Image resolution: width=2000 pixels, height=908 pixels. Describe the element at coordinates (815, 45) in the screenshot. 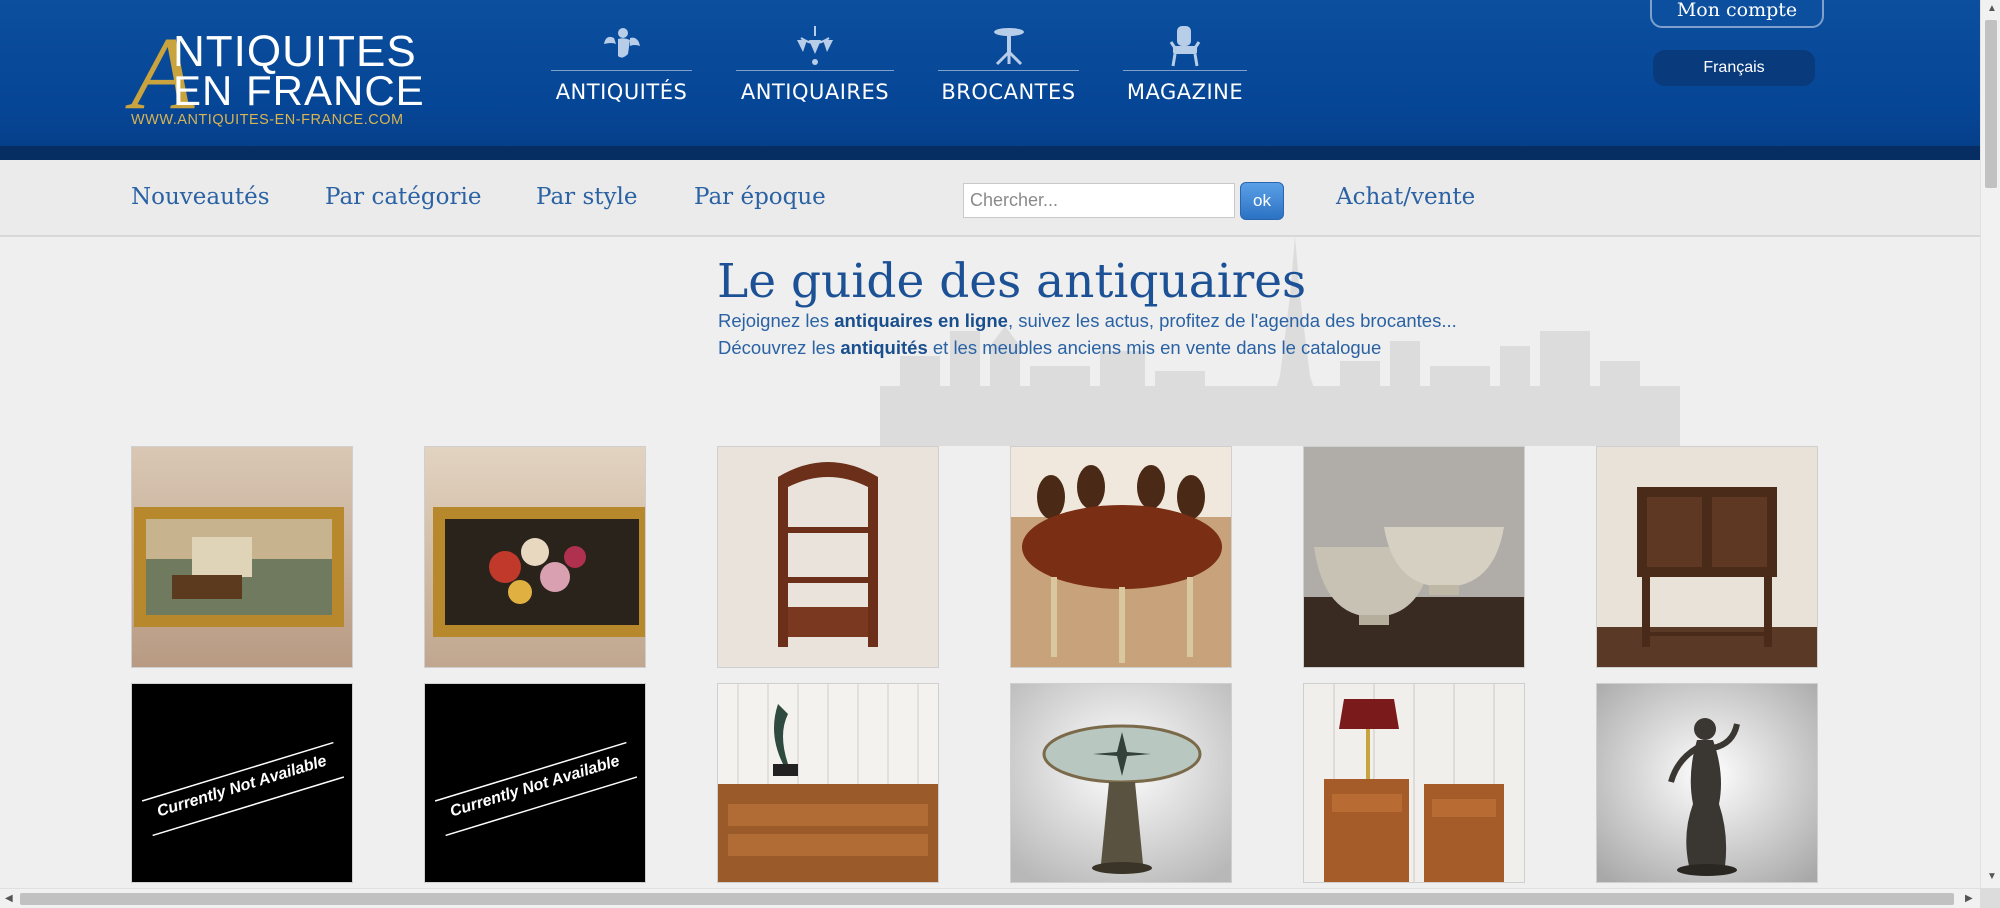

I see `chandelier-icon` at that location.